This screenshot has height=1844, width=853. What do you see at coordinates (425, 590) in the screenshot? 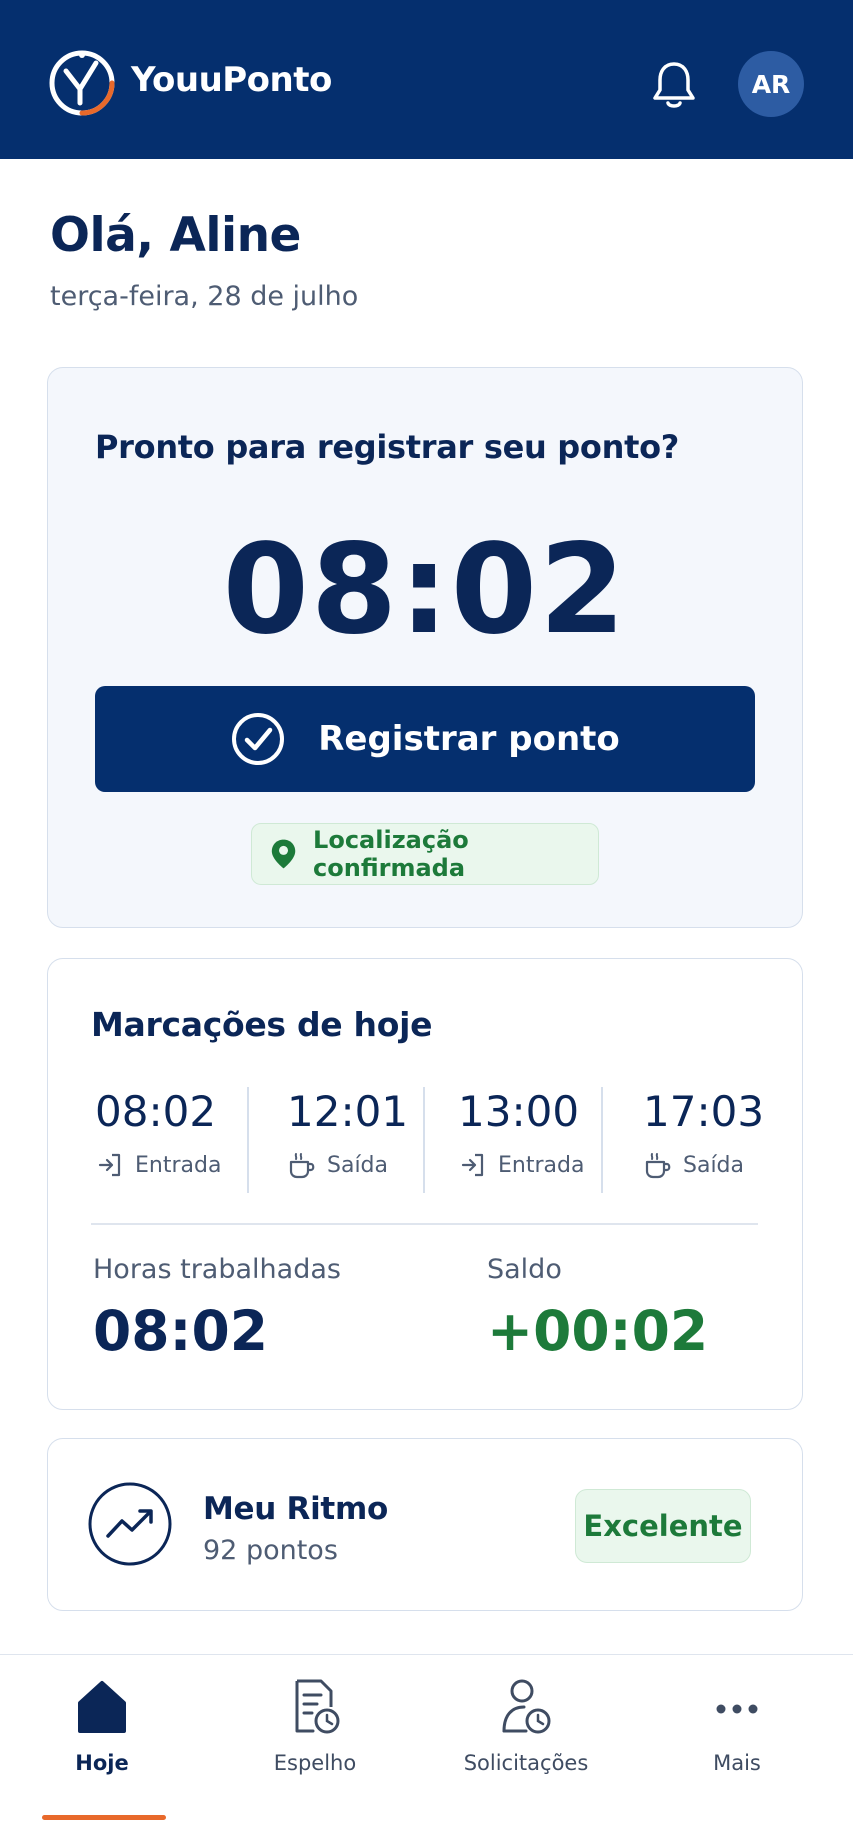
I see `current-time: 08:02` at bounding box center [425, 590].